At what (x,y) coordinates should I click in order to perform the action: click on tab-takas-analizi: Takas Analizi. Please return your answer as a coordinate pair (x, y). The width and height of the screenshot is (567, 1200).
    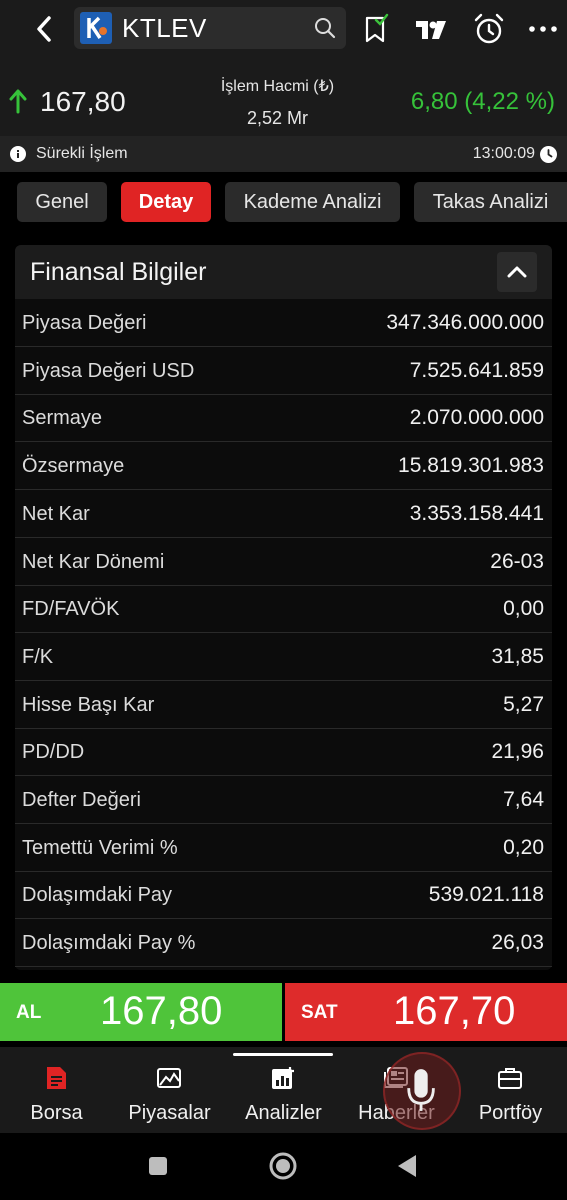
    Looking at the image, I should click on (490, 202).